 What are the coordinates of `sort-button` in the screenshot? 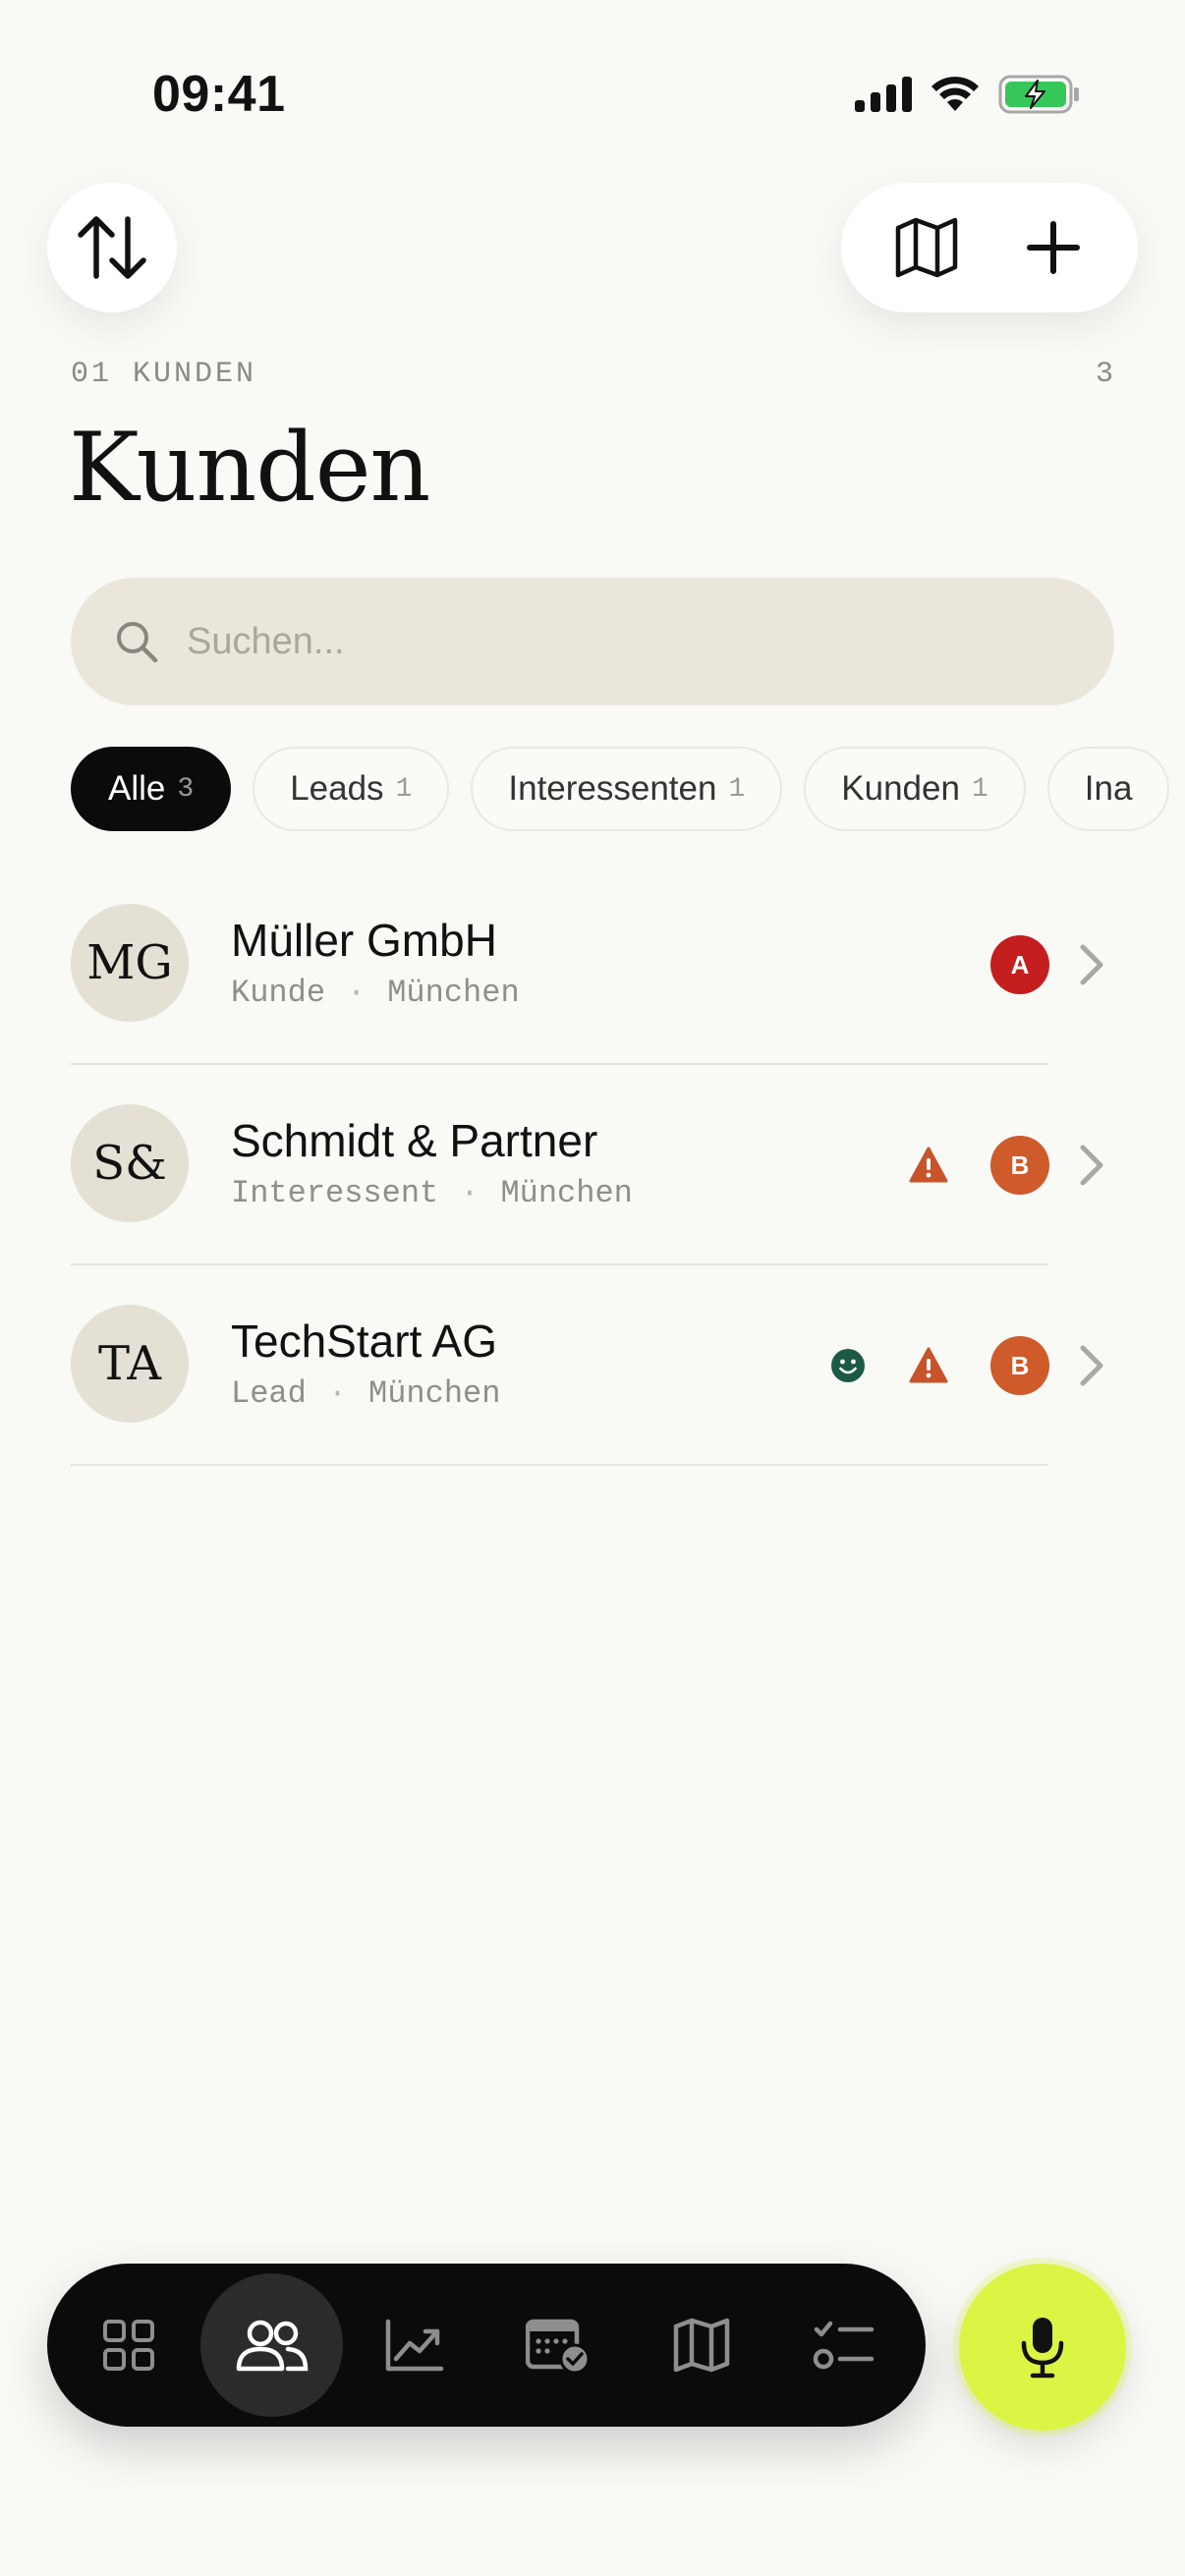 It's located at (112, 247).